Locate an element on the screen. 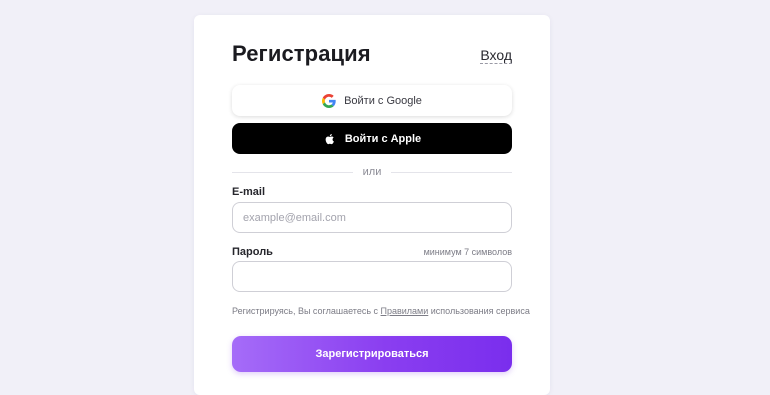 The image size is (770, 395). terms-prefix: Регистрируясь, Вы соглашаетесь с is located at coordinates (306, 311).